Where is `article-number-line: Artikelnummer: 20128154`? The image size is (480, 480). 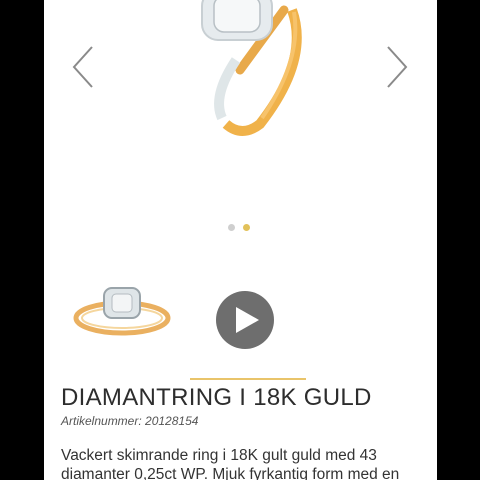 article-number-line: Artikelnummer: 20128154 is located at coordinates (129, 421).